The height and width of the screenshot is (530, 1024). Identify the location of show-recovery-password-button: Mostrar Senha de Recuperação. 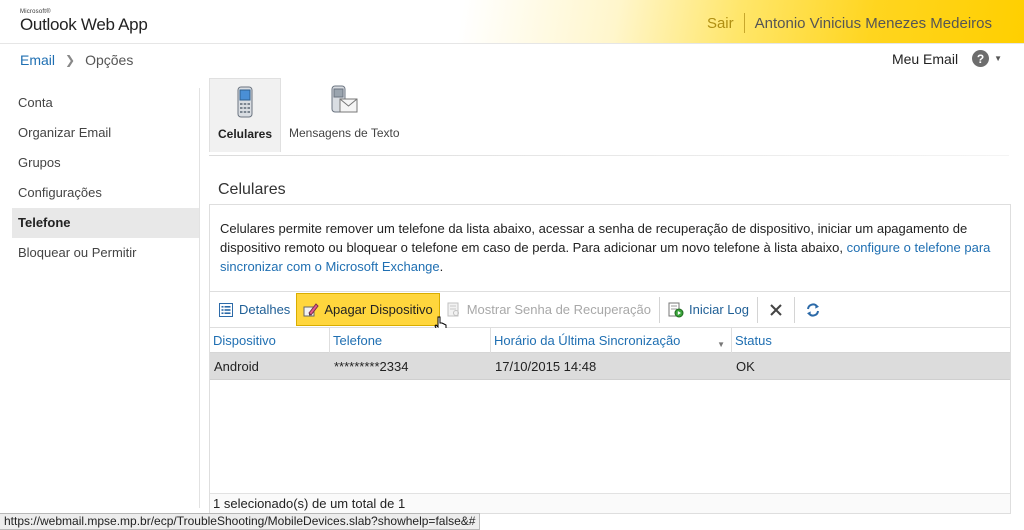
(548, 309).